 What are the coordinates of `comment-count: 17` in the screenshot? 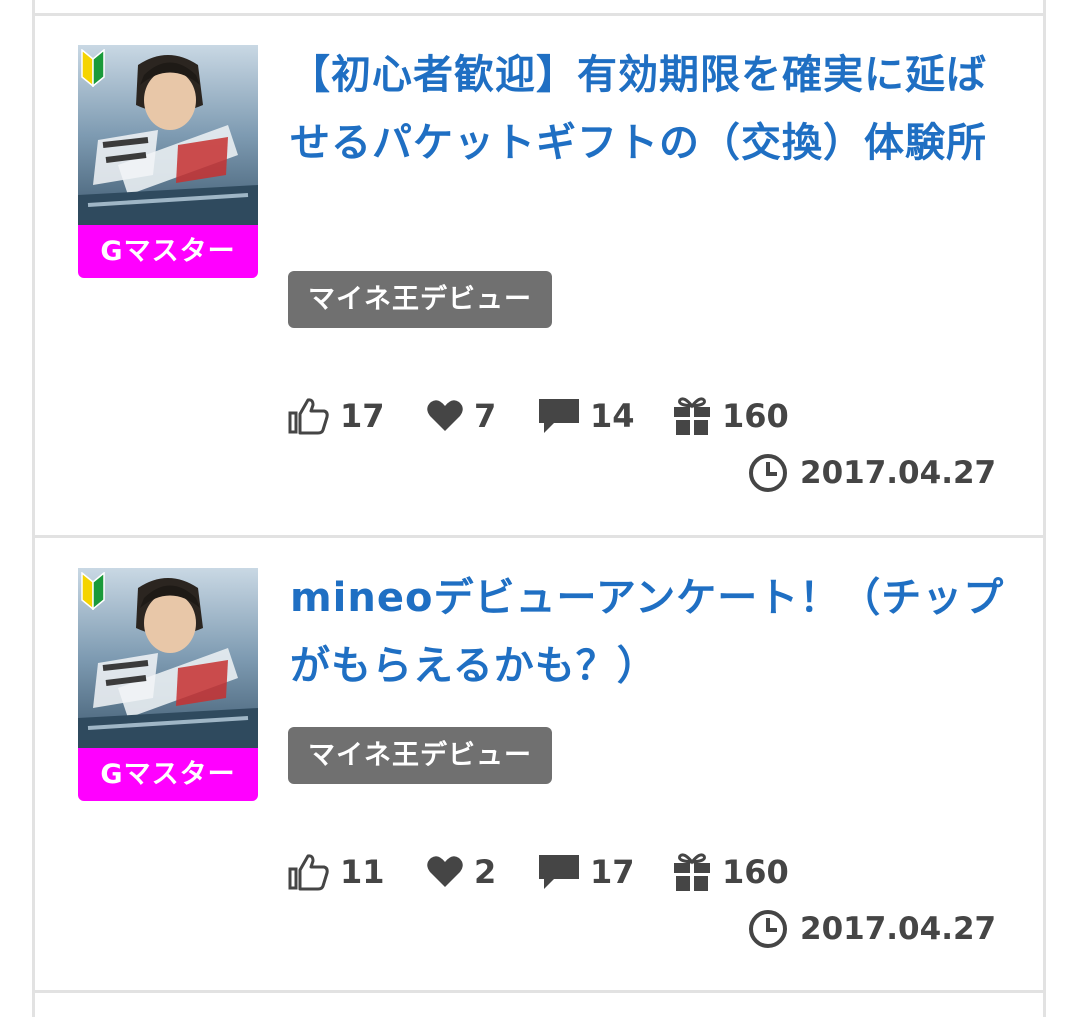 It's located at (612, 872).